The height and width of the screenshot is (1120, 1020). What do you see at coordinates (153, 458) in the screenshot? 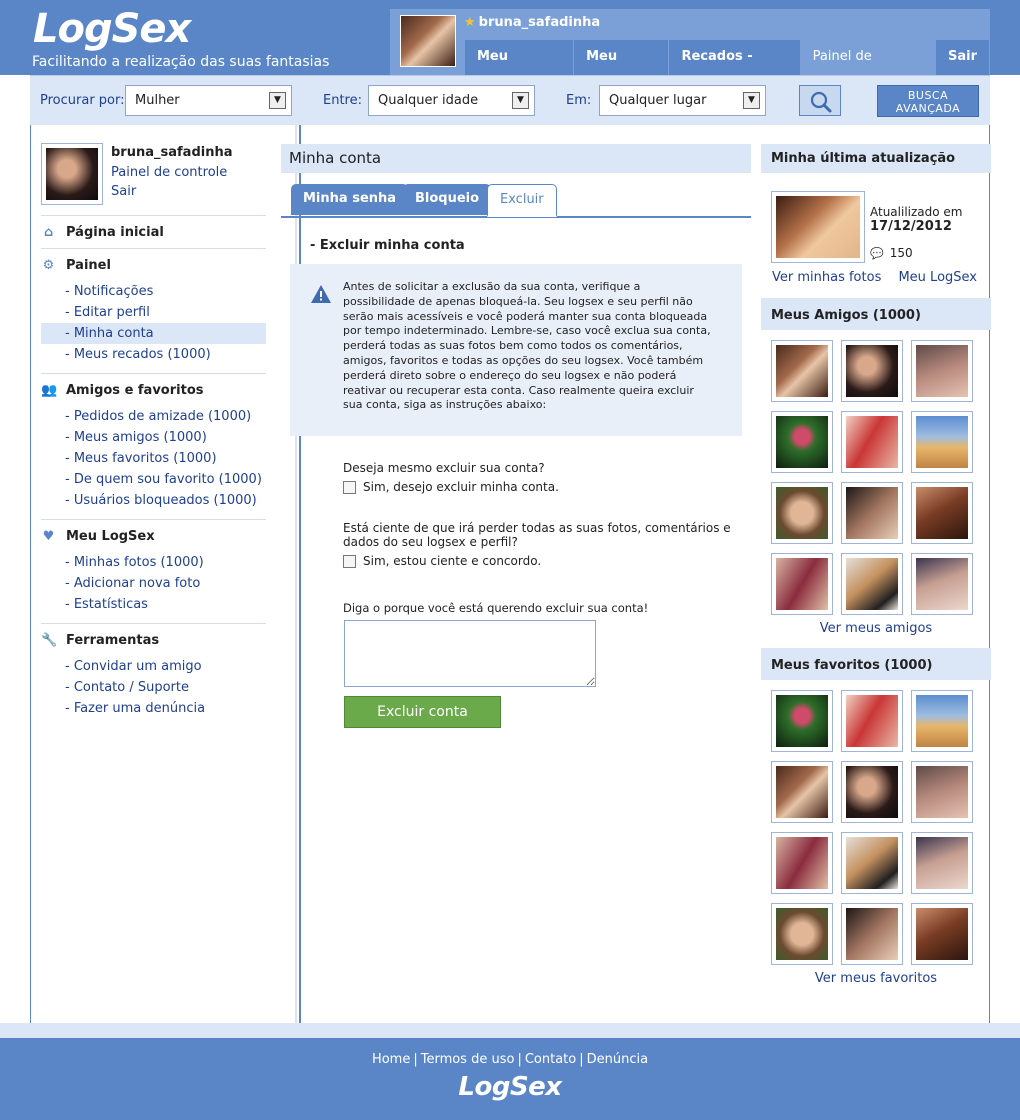
I see `sidebar-item-meus-favoritos: - Meus favoritos (1000)` at bounding box center [153, 458].